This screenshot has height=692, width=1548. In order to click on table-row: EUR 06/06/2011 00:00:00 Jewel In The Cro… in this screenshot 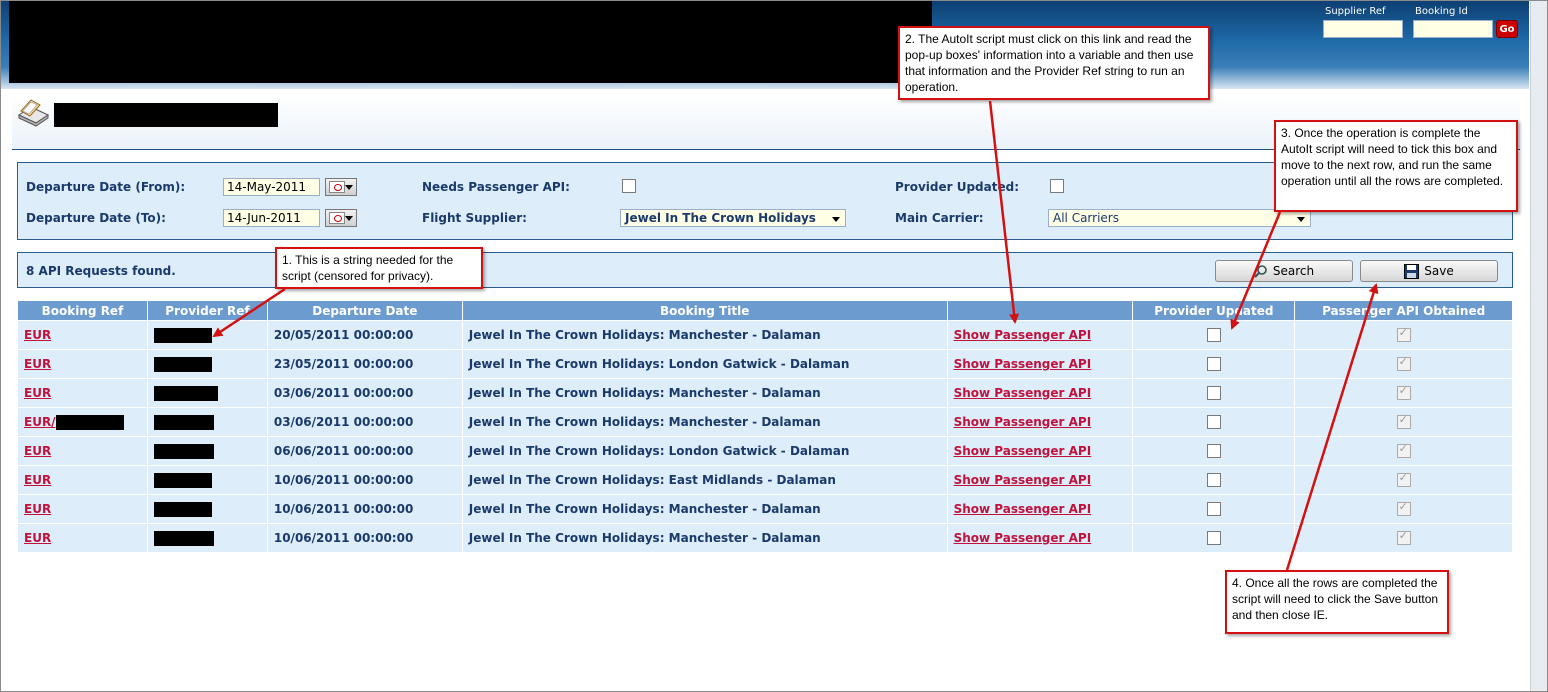, I will do `click(765, 451)`.